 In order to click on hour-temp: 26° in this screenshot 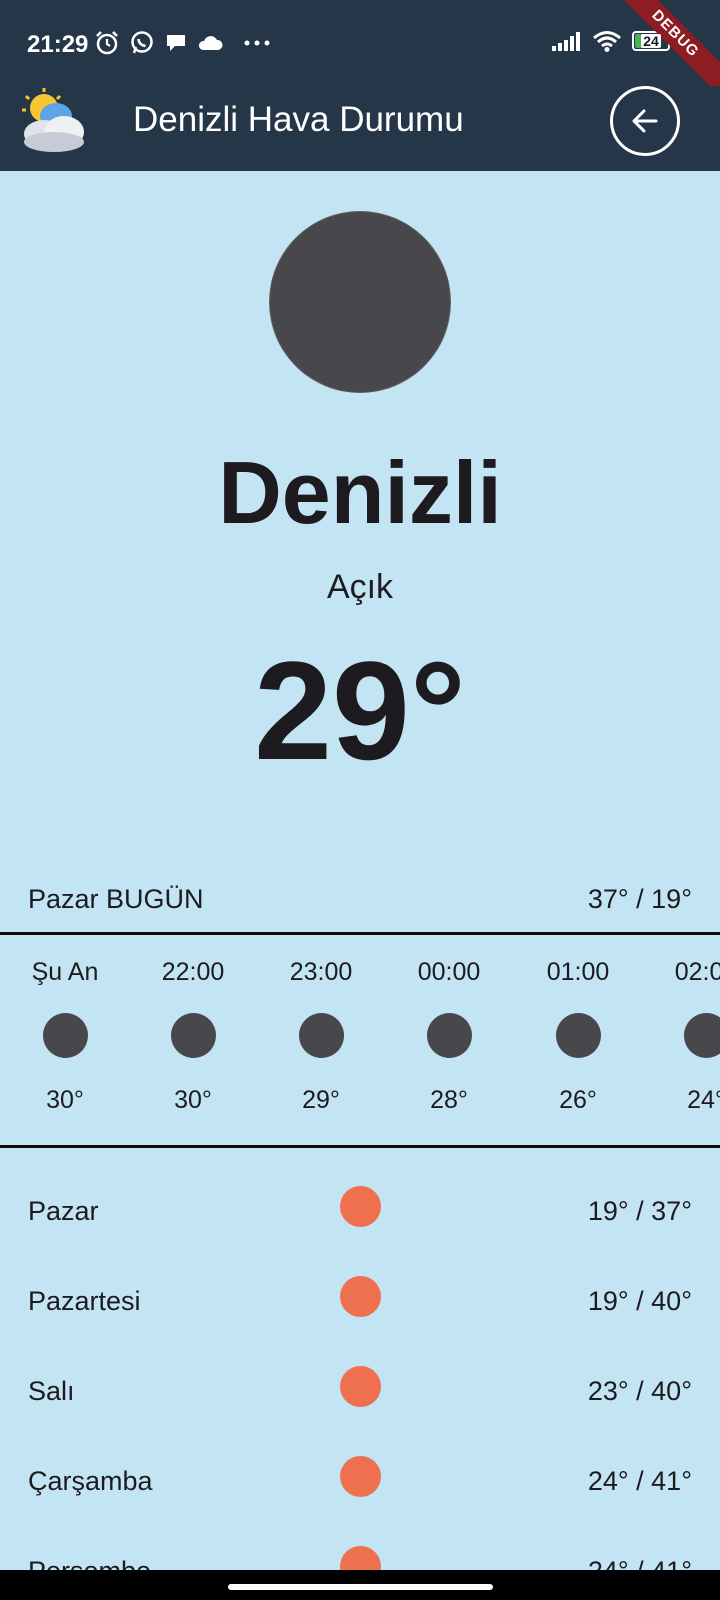, I will do `click(578, 1100)`.